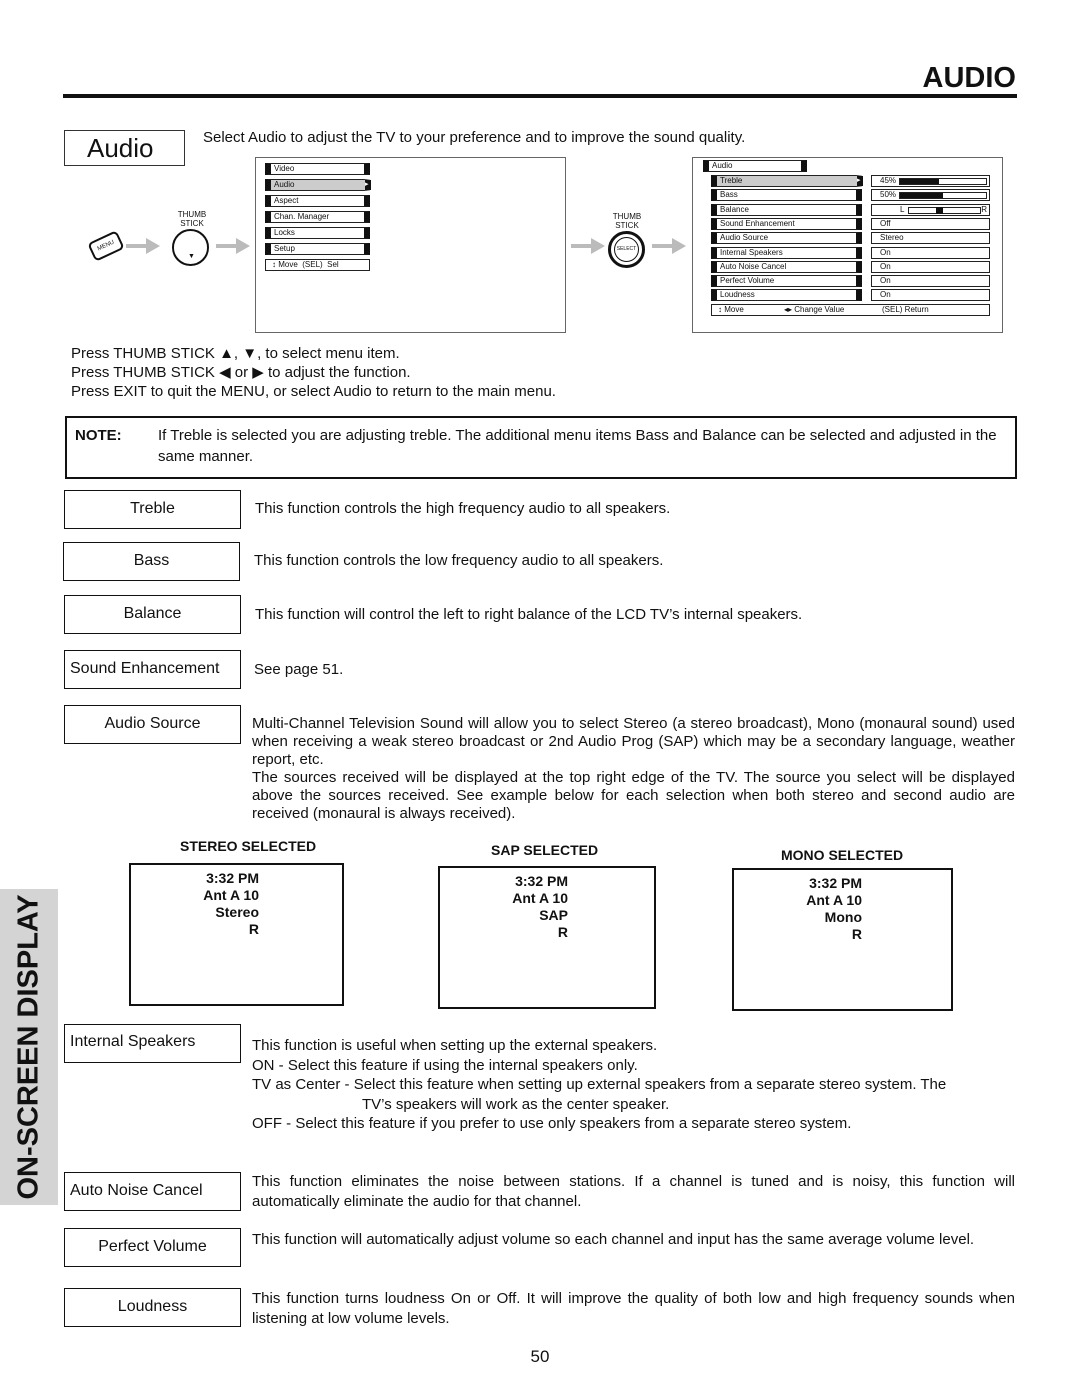 Image resolution: width=1080 pixels, height=1397 pixels. I want to click on menu-item: Setup, so click(317, 249).